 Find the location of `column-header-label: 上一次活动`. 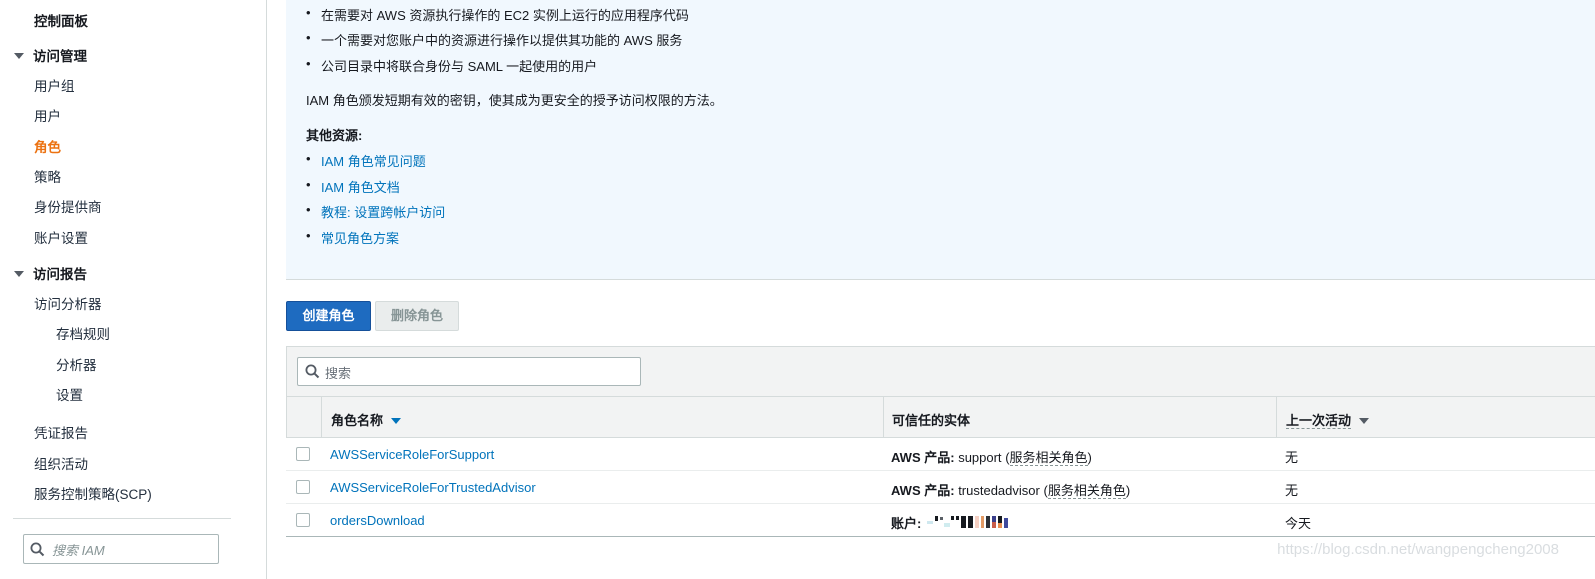

column-header-label: 上一次活动 is located at coordinates (1319, 421).